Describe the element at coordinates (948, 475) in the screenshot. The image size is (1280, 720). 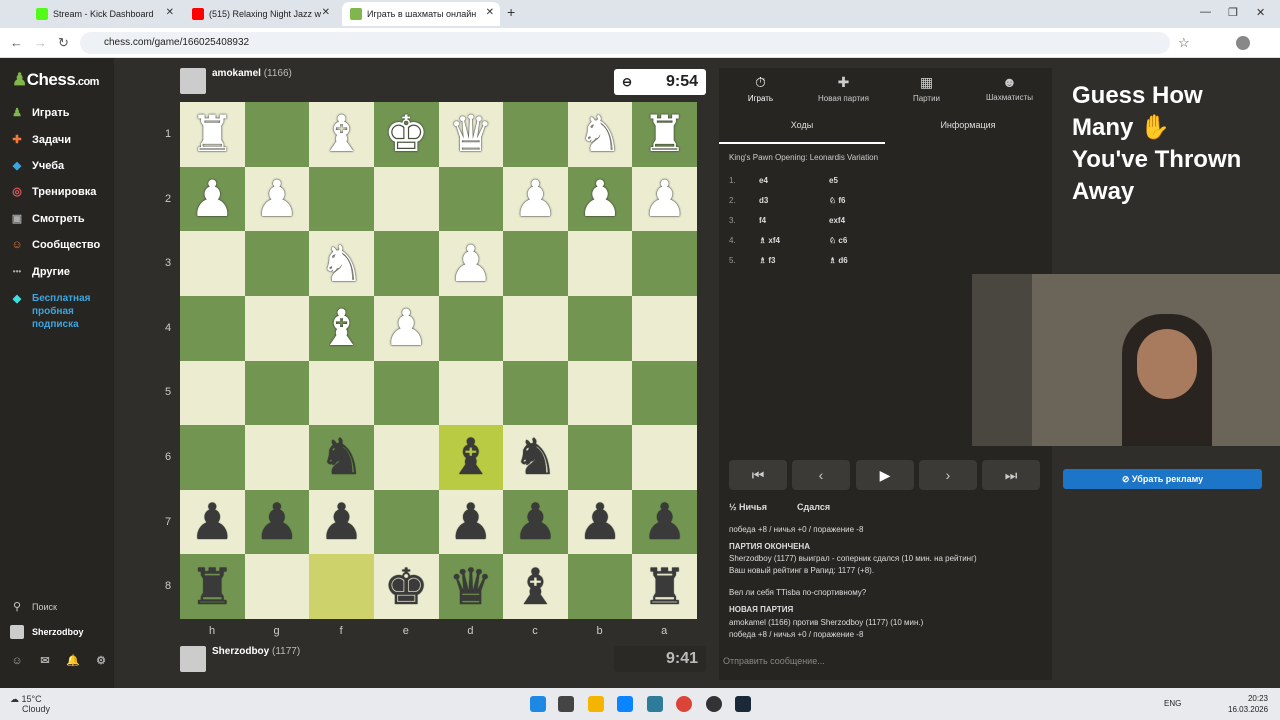
I see `next-button: ›` at that location.